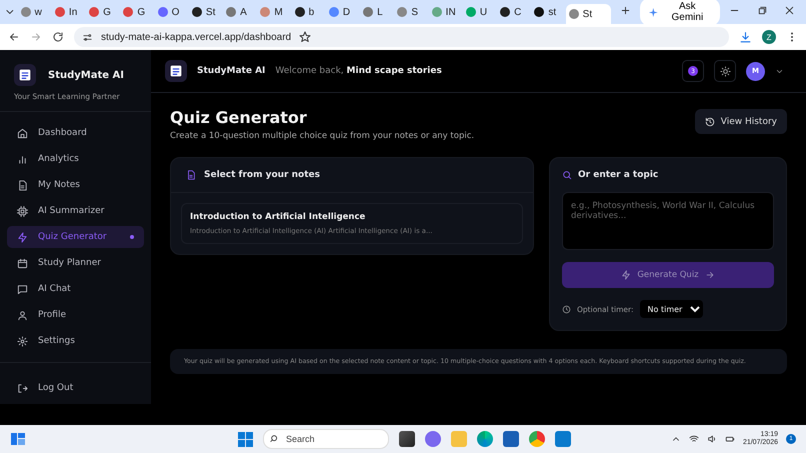  What do you see at coordinates (479, 12) in the screenshot?
I see `browser-tab: U` at bounding box center [479, 12].